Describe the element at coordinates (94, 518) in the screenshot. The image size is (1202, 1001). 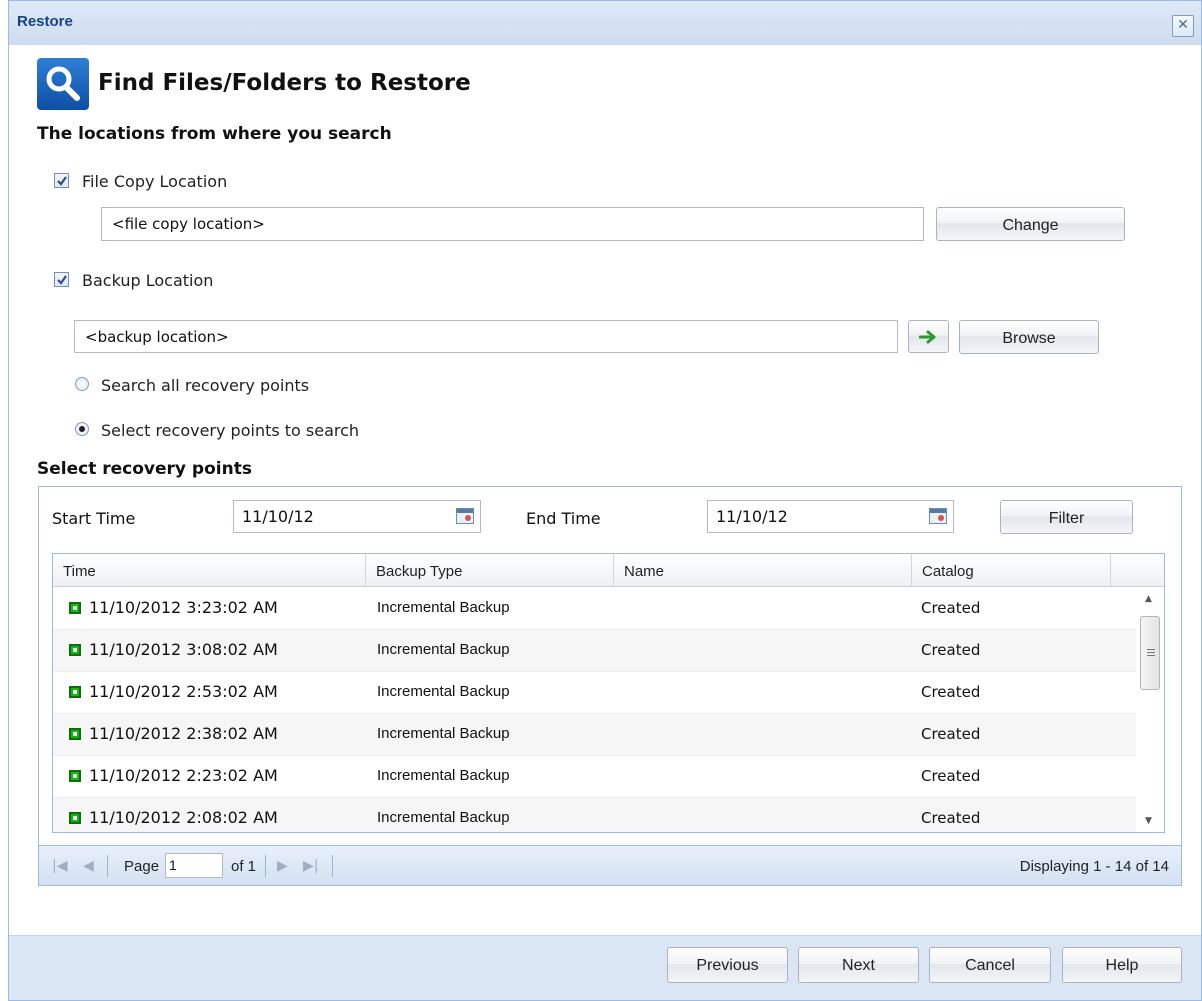
I see `start-time-label: Start Time` at that location.